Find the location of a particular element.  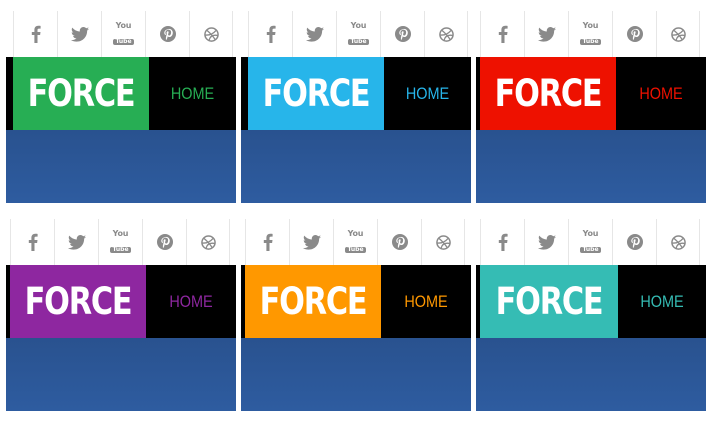

theme-preview-purple: You Tube FORCE HOME is located at coordinates (121, 315).